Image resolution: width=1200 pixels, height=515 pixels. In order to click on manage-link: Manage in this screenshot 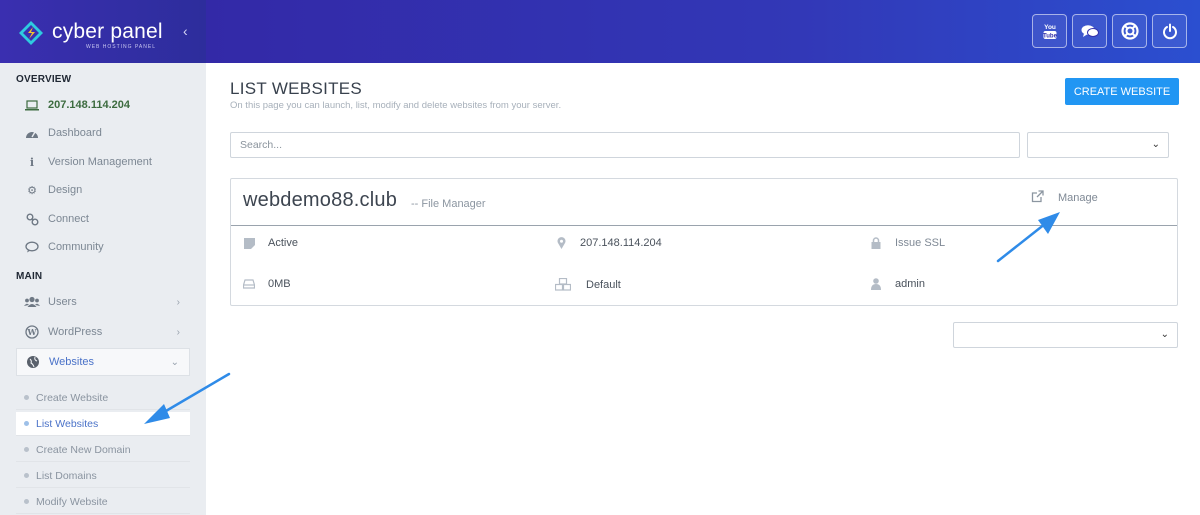, I will do `click(1064, 198)`.